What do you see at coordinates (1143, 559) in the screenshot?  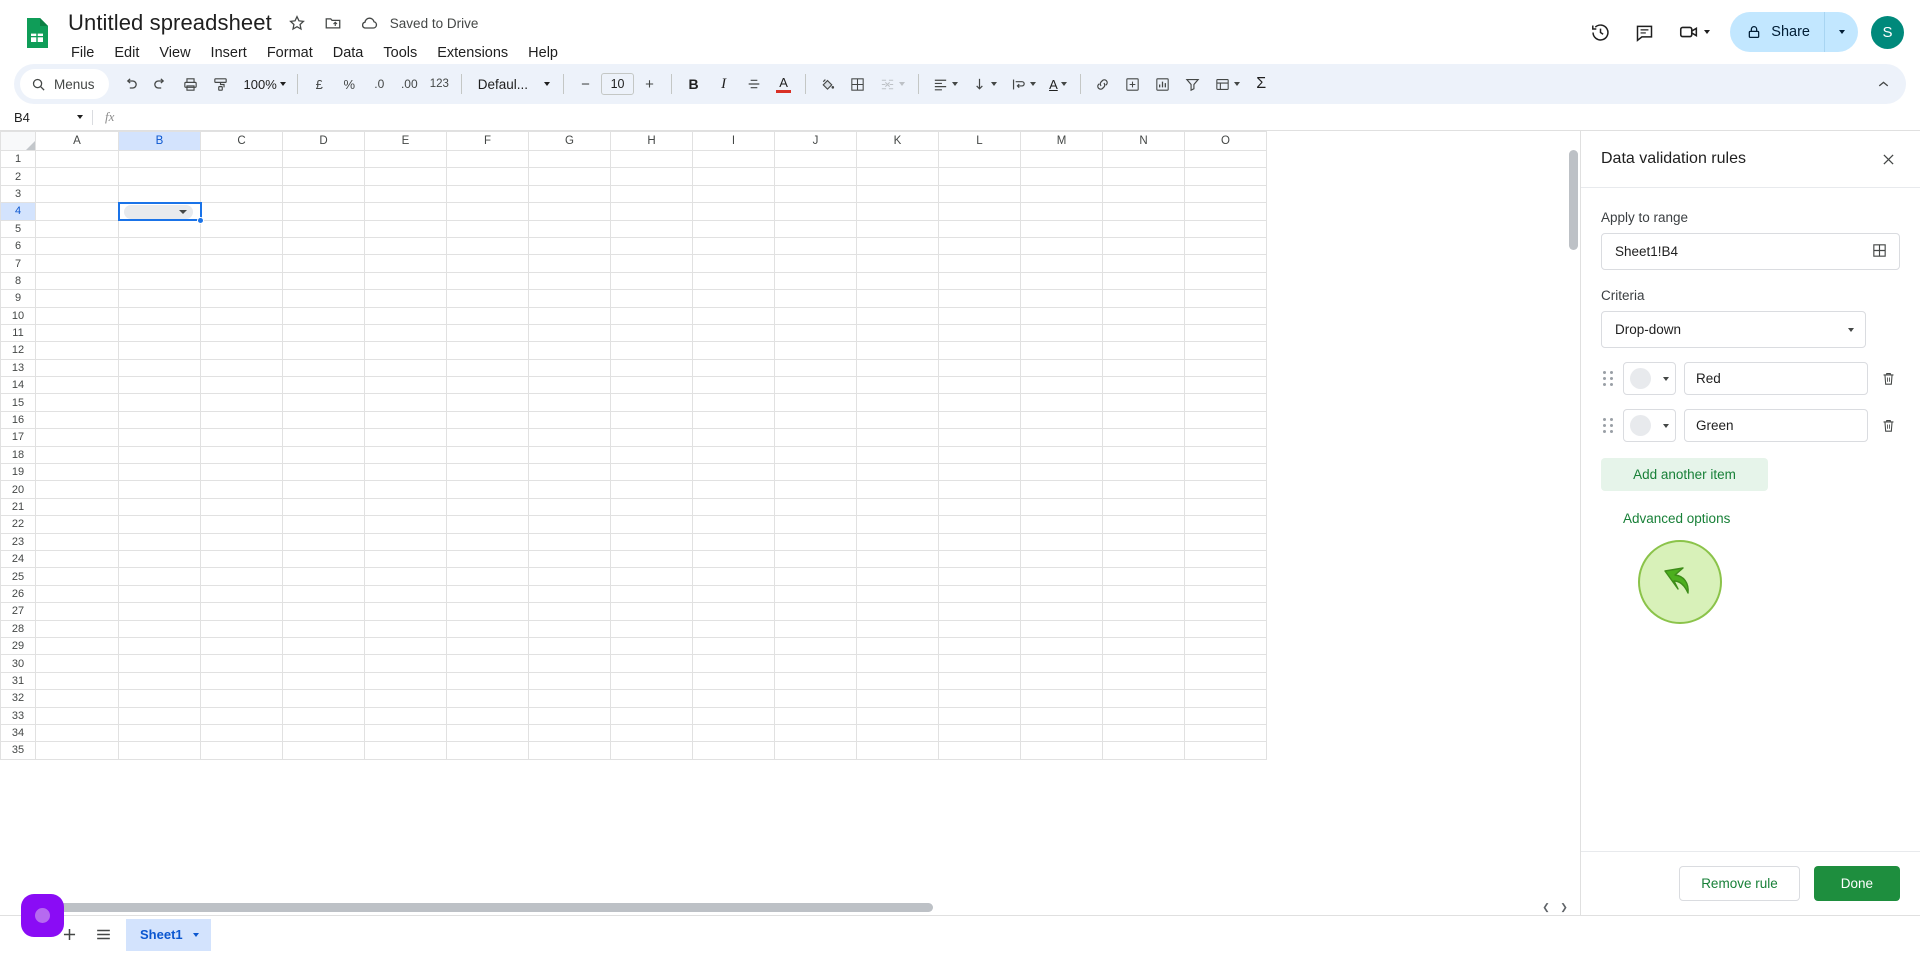 I see `cell-N24` at bounding box center [1143, 559].